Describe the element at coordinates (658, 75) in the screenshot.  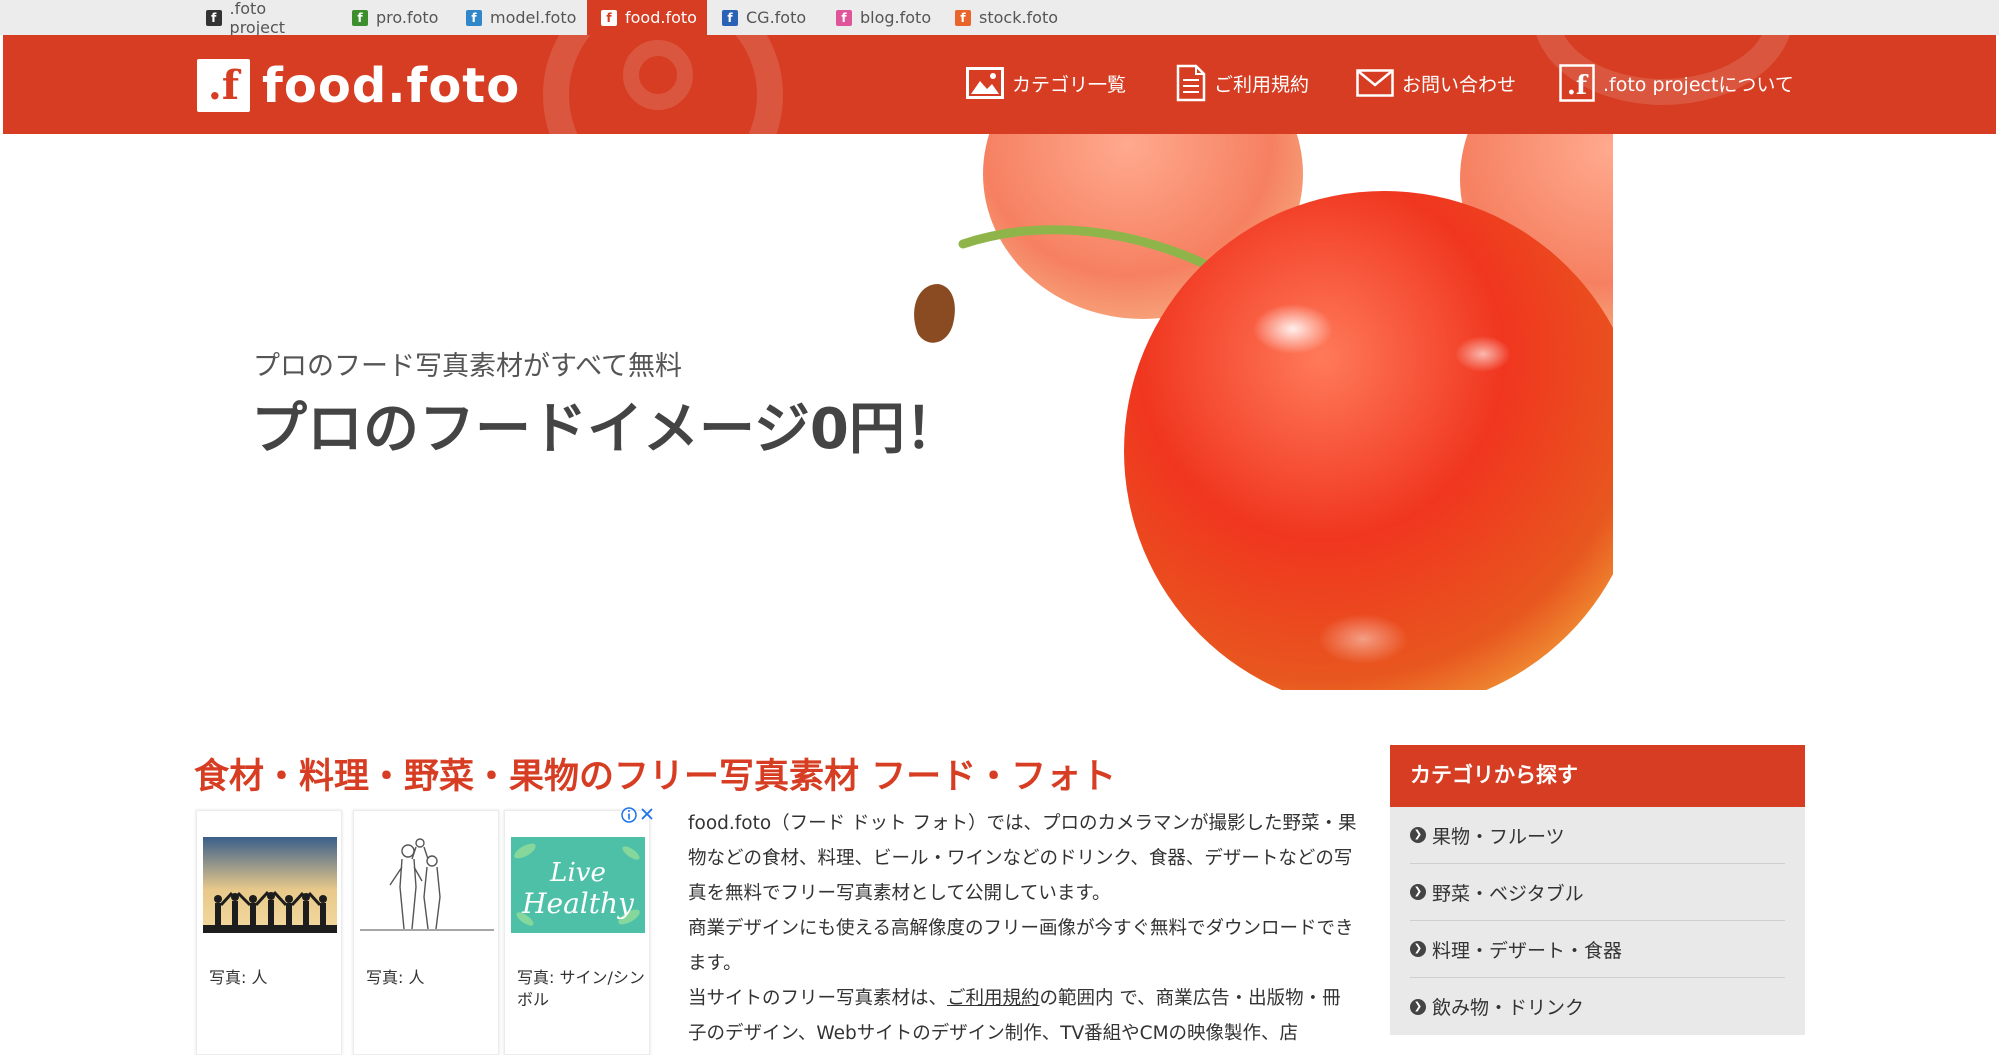
I see `header-decoration` at that location.